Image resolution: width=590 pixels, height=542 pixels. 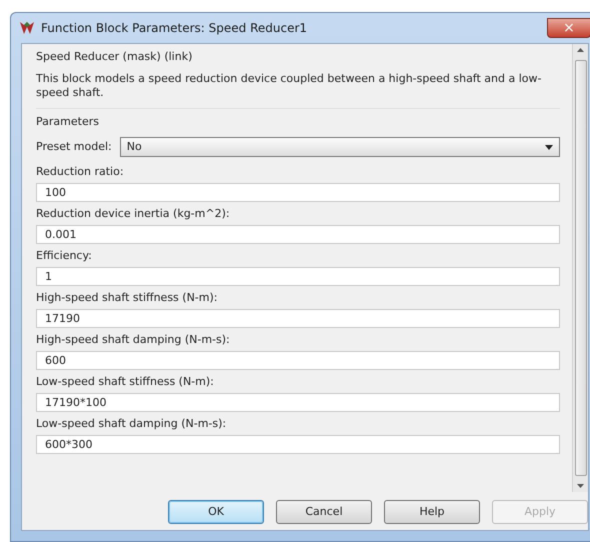 I want to click on input-field: 0.001, so click(x=298, y=234).